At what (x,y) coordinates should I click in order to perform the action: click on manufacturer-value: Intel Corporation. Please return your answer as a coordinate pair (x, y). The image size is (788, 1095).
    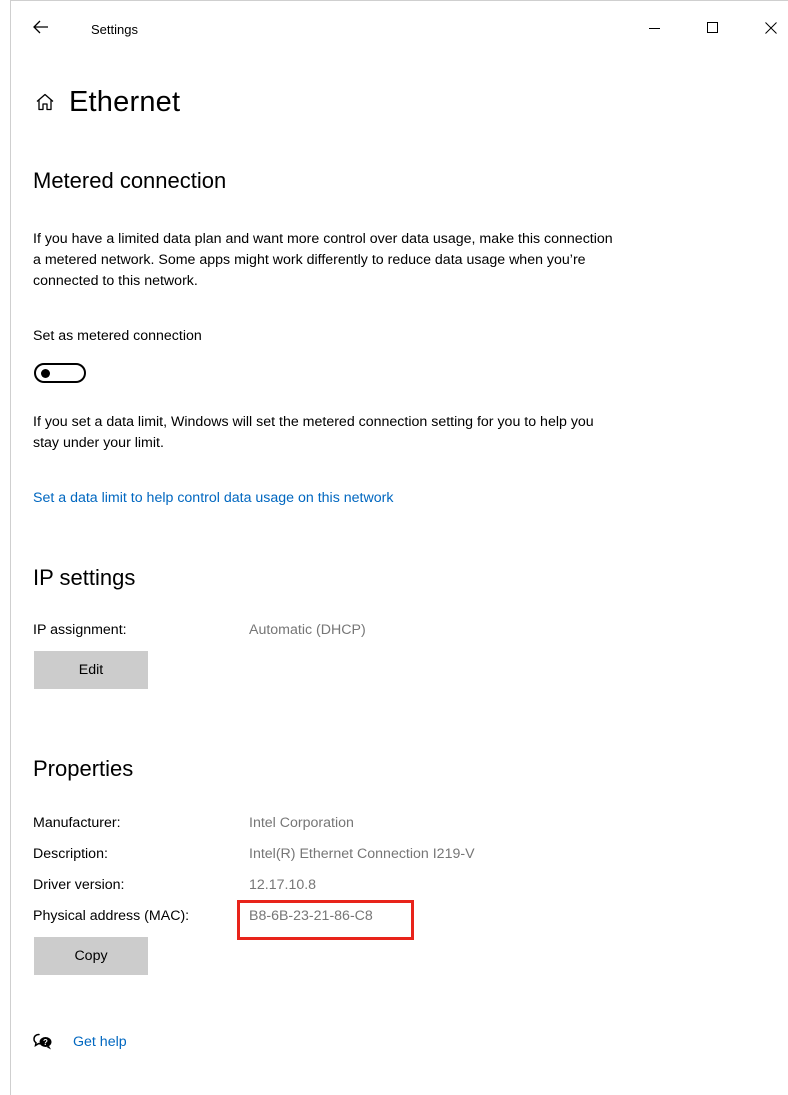
    Looking at the image, I should click on (301, 823).